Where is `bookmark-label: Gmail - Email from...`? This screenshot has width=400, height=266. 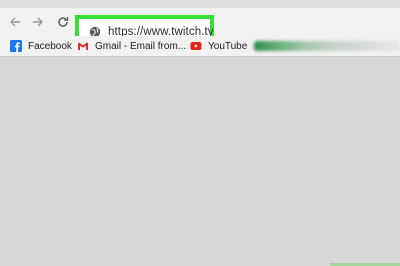 bookmark-label: Gmail - Email from... is located at coordinates (141, 46).